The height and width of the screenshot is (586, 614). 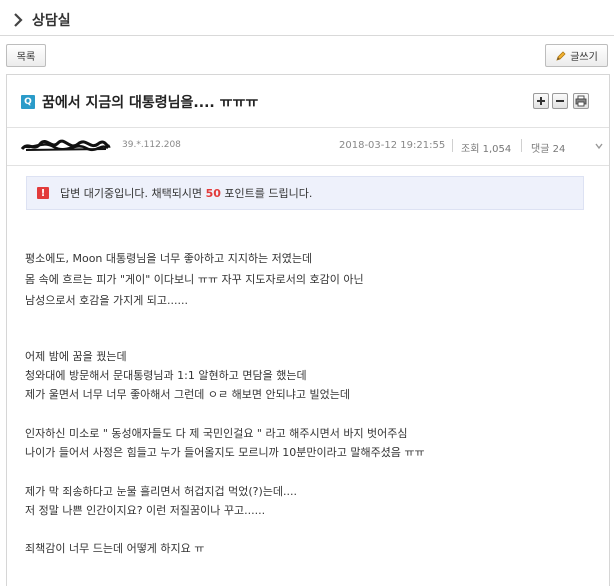 I want to click on notice-suffix: 포인트를 드립니다., so click(x=268, y=193).